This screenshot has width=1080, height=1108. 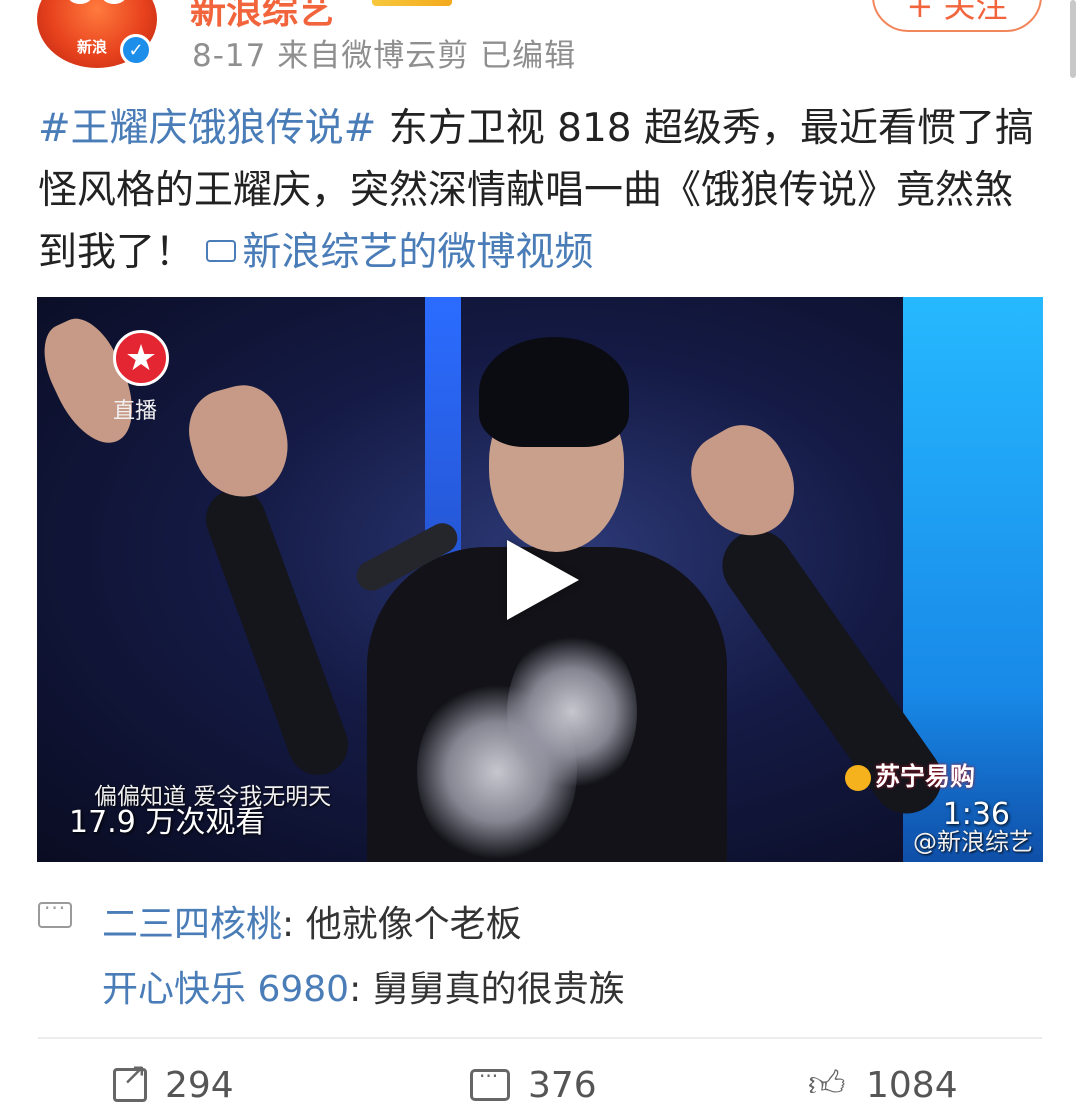 What do you see at coordinates (858, 778) in the screenshot?
I see `sponsor-icon` at bounding box center [858, 778].